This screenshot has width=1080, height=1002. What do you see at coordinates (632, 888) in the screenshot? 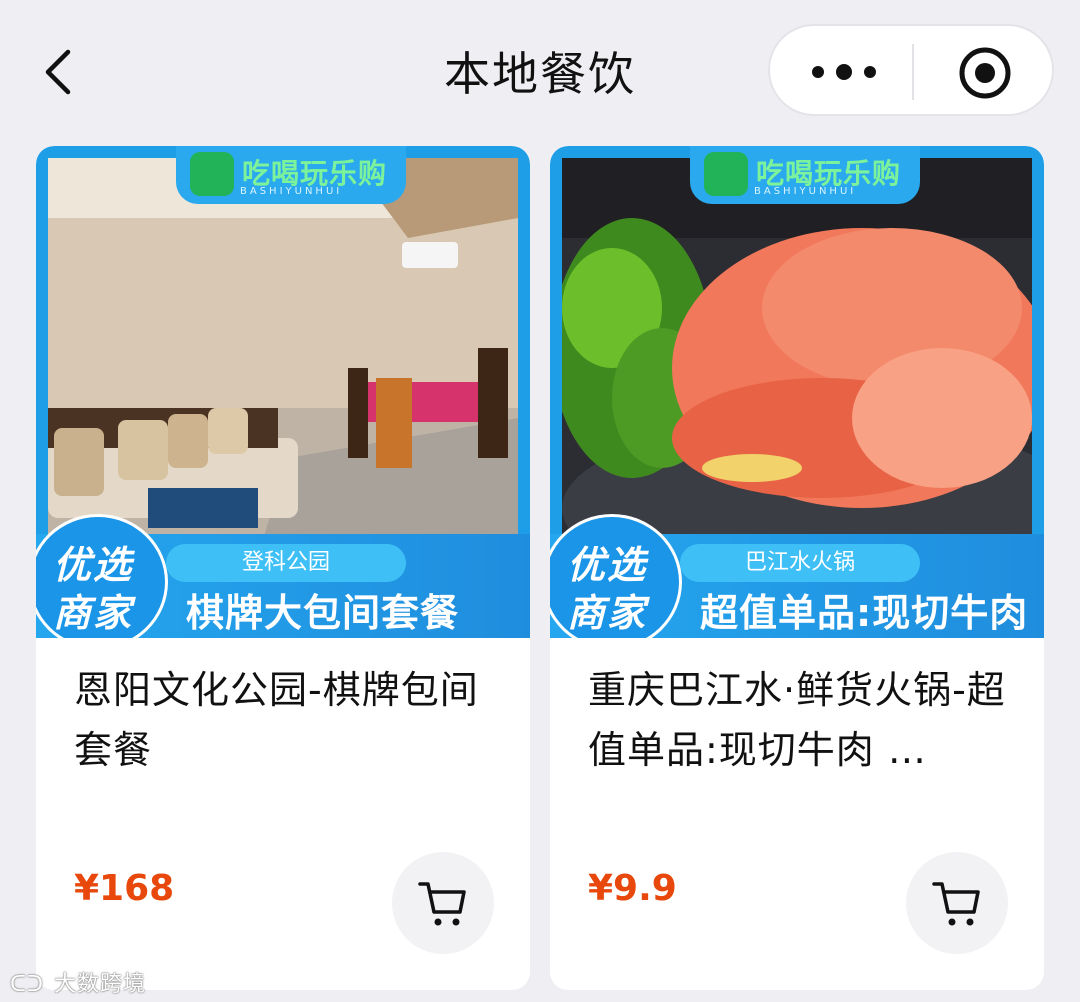
I see `product-price: ¥9.9` at bounding box center [632, 888].